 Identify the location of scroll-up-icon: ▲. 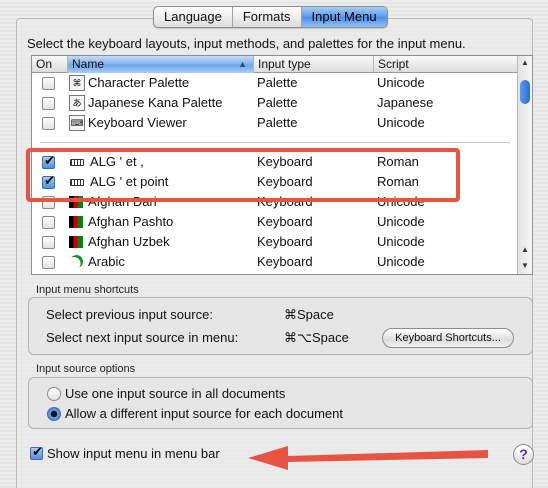
(525, 249).